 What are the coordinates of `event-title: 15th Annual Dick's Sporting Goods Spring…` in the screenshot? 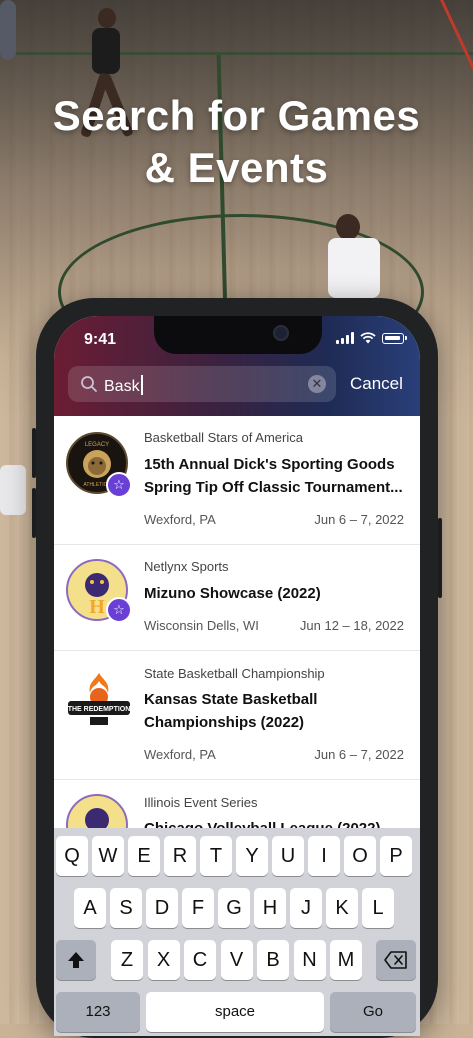 It's located at (273, 476).